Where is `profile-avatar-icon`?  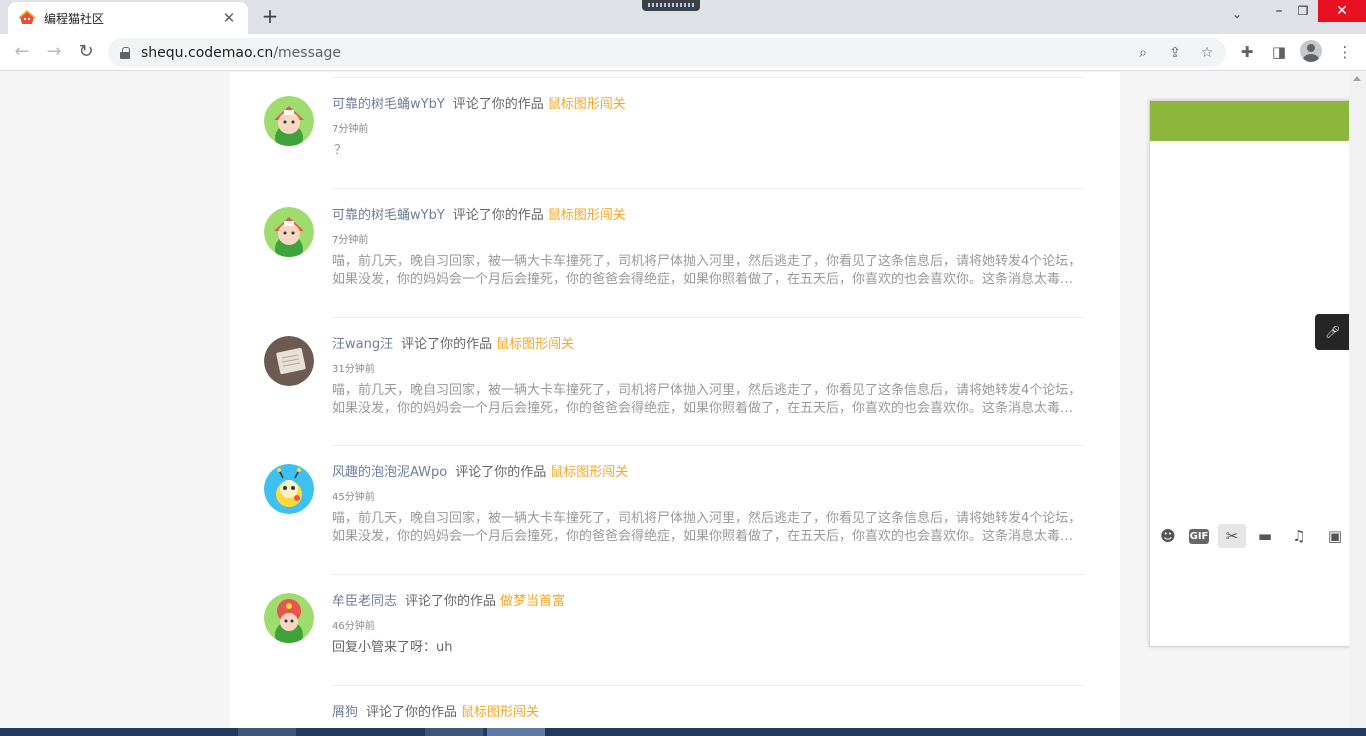 profile-avatar-icon is located at coordinates (1311, 51).